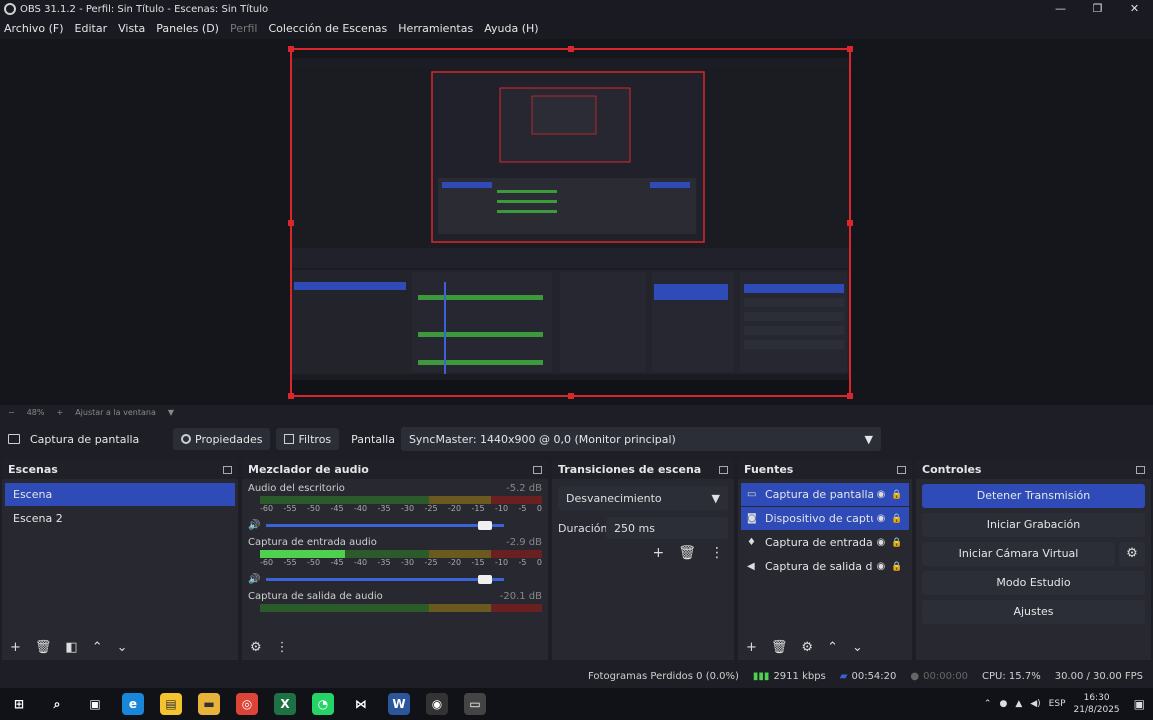 This screenshot has height=720, width=1153. Describe the element at coordinates (11, 412) in the screenshot. I see `zoom-out-button: −` at that location.